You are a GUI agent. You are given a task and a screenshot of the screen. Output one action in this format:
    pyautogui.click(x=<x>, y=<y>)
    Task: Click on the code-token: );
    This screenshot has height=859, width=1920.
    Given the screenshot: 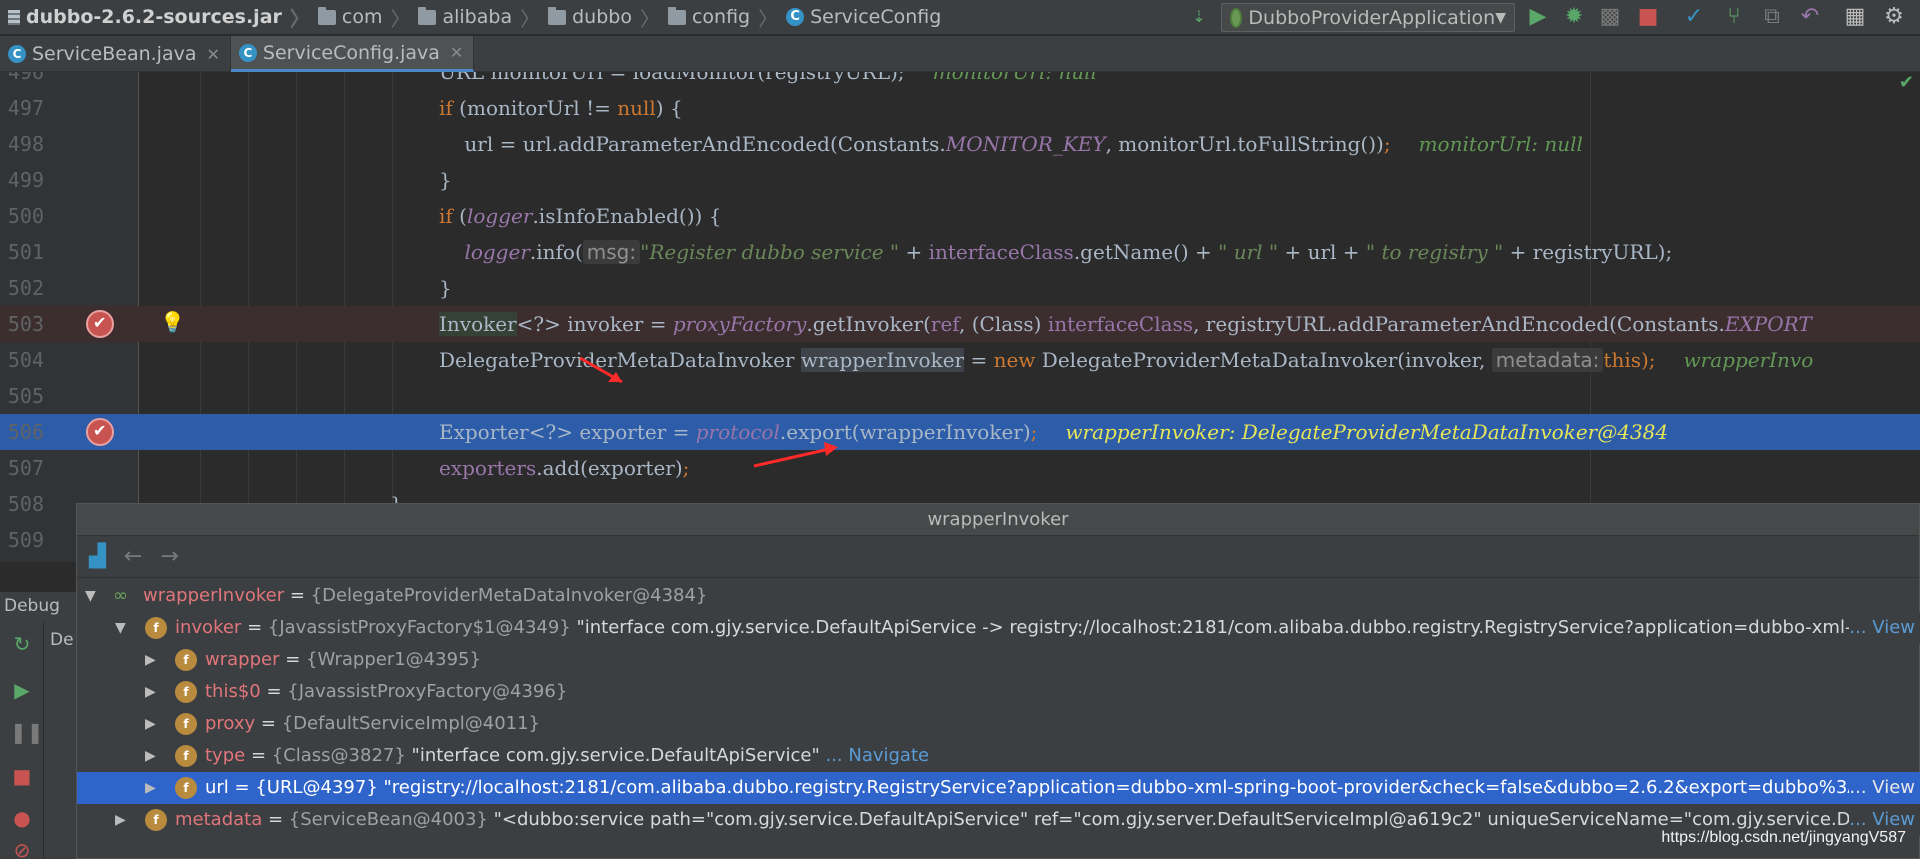 What is the action you would take?
    pyautogui.click(x=1648, y=360)
    